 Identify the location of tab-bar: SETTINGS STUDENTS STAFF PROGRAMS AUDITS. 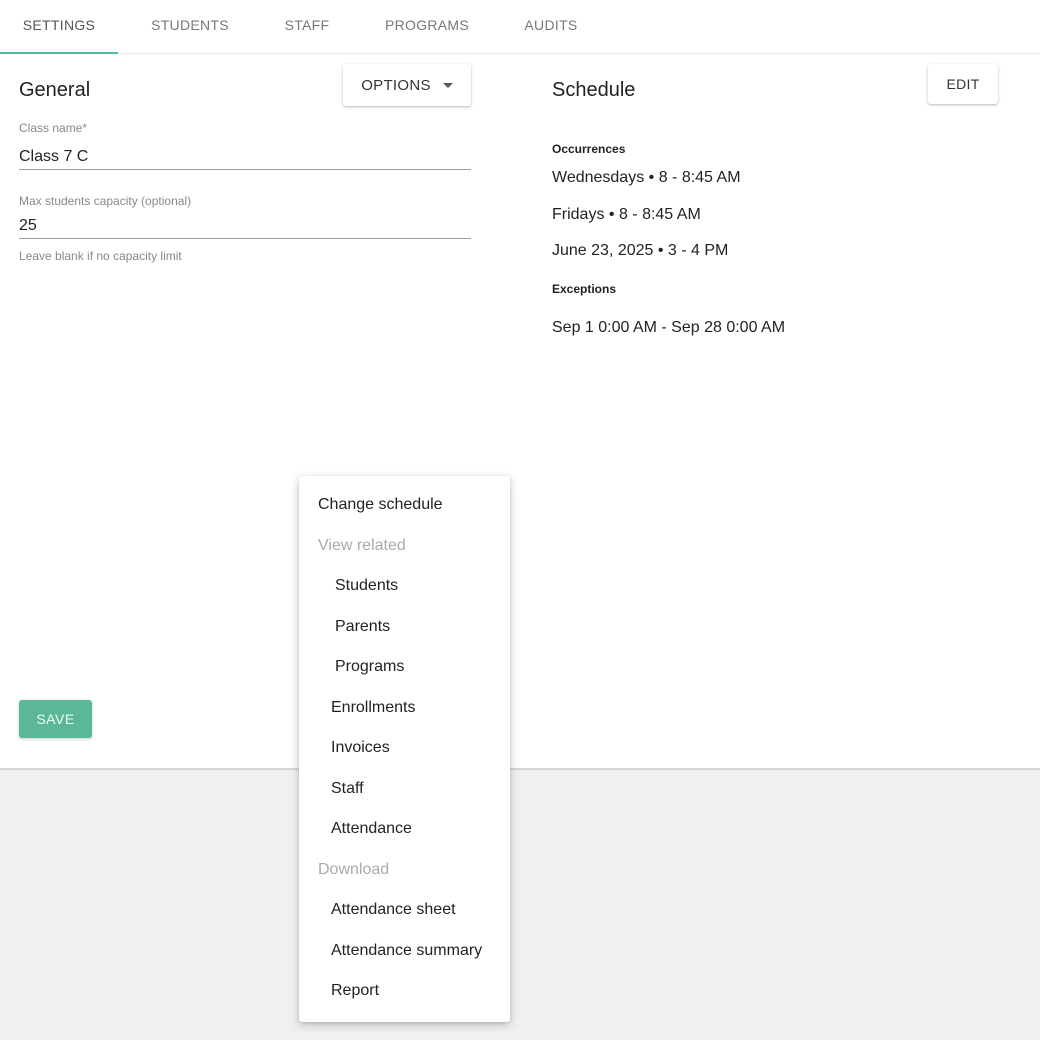
(520, 27).